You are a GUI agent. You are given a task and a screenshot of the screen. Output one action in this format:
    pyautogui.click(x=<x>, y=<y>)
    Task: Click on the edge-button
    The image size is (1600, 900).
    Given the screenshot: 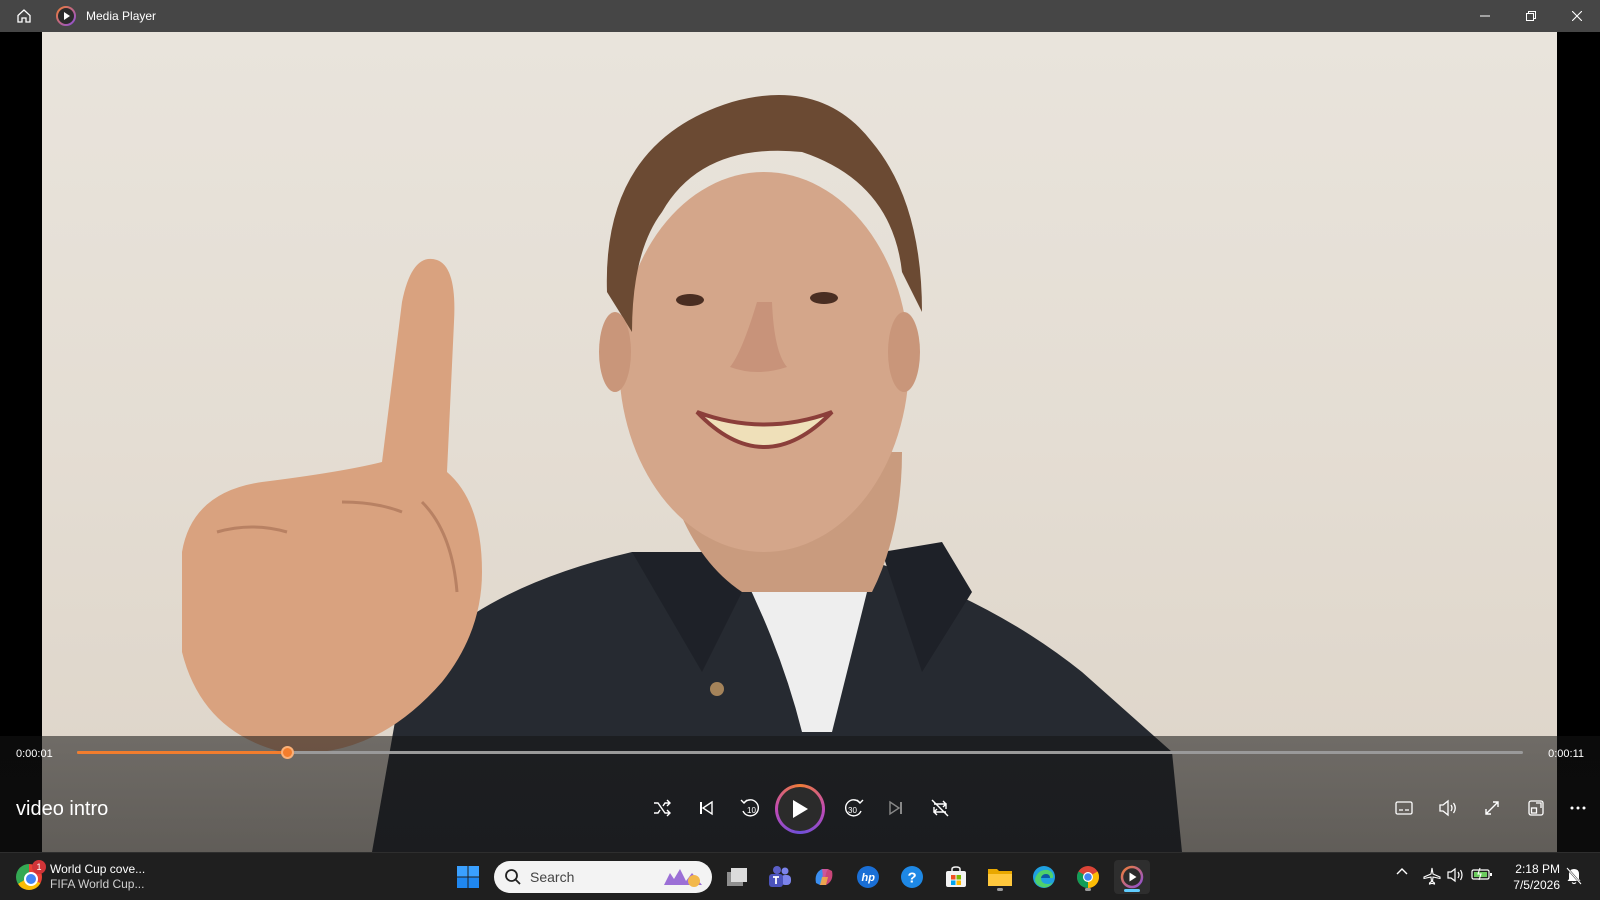 What is the action you would take?
    pyautogui.click(x=1044, y=877)
    